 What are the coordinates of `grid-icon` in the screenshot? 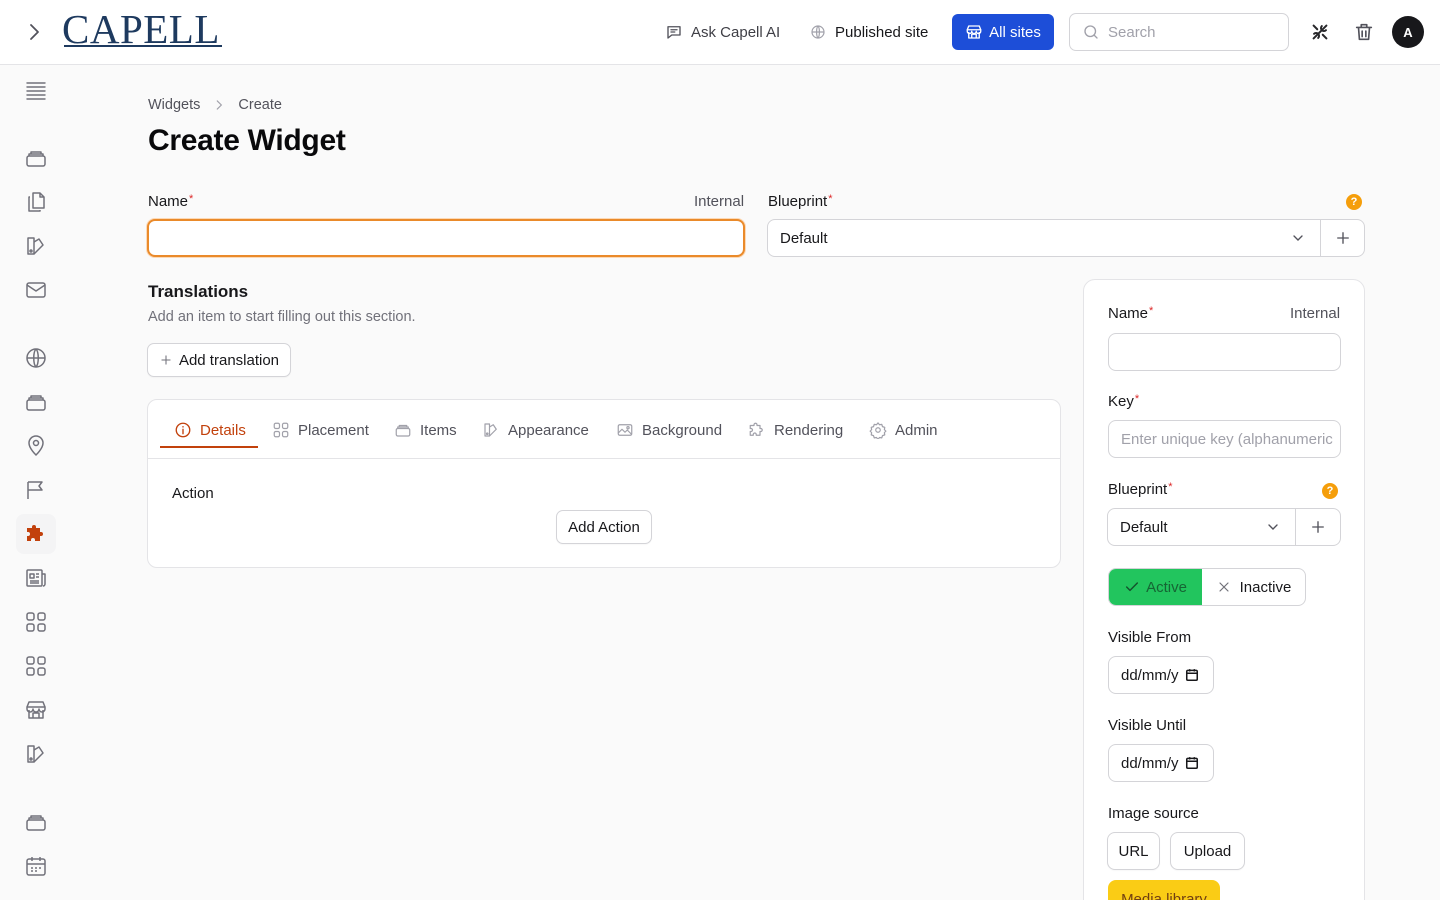 It's located at (36, 622).